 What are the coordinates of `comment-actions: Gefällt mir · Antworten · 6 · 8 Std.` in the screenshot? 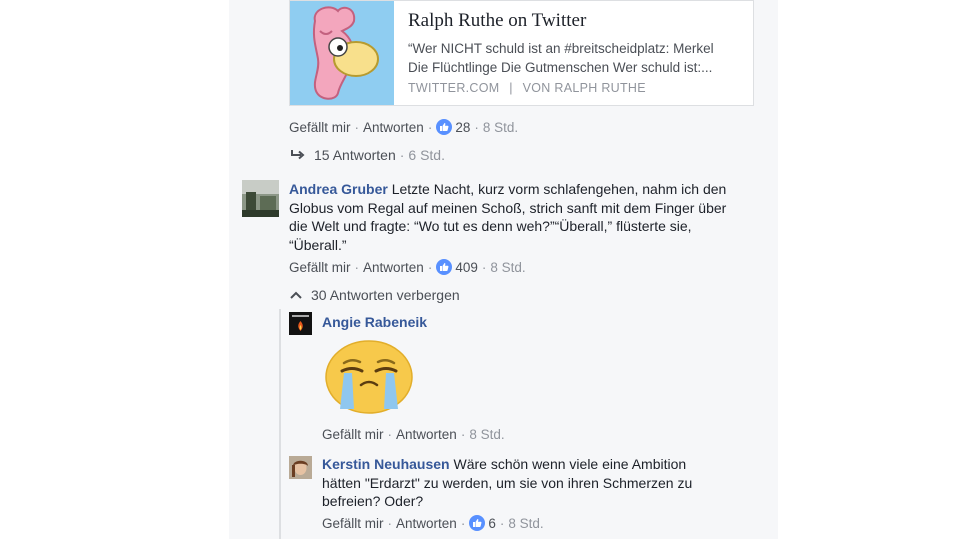 It's located at (433, 523).